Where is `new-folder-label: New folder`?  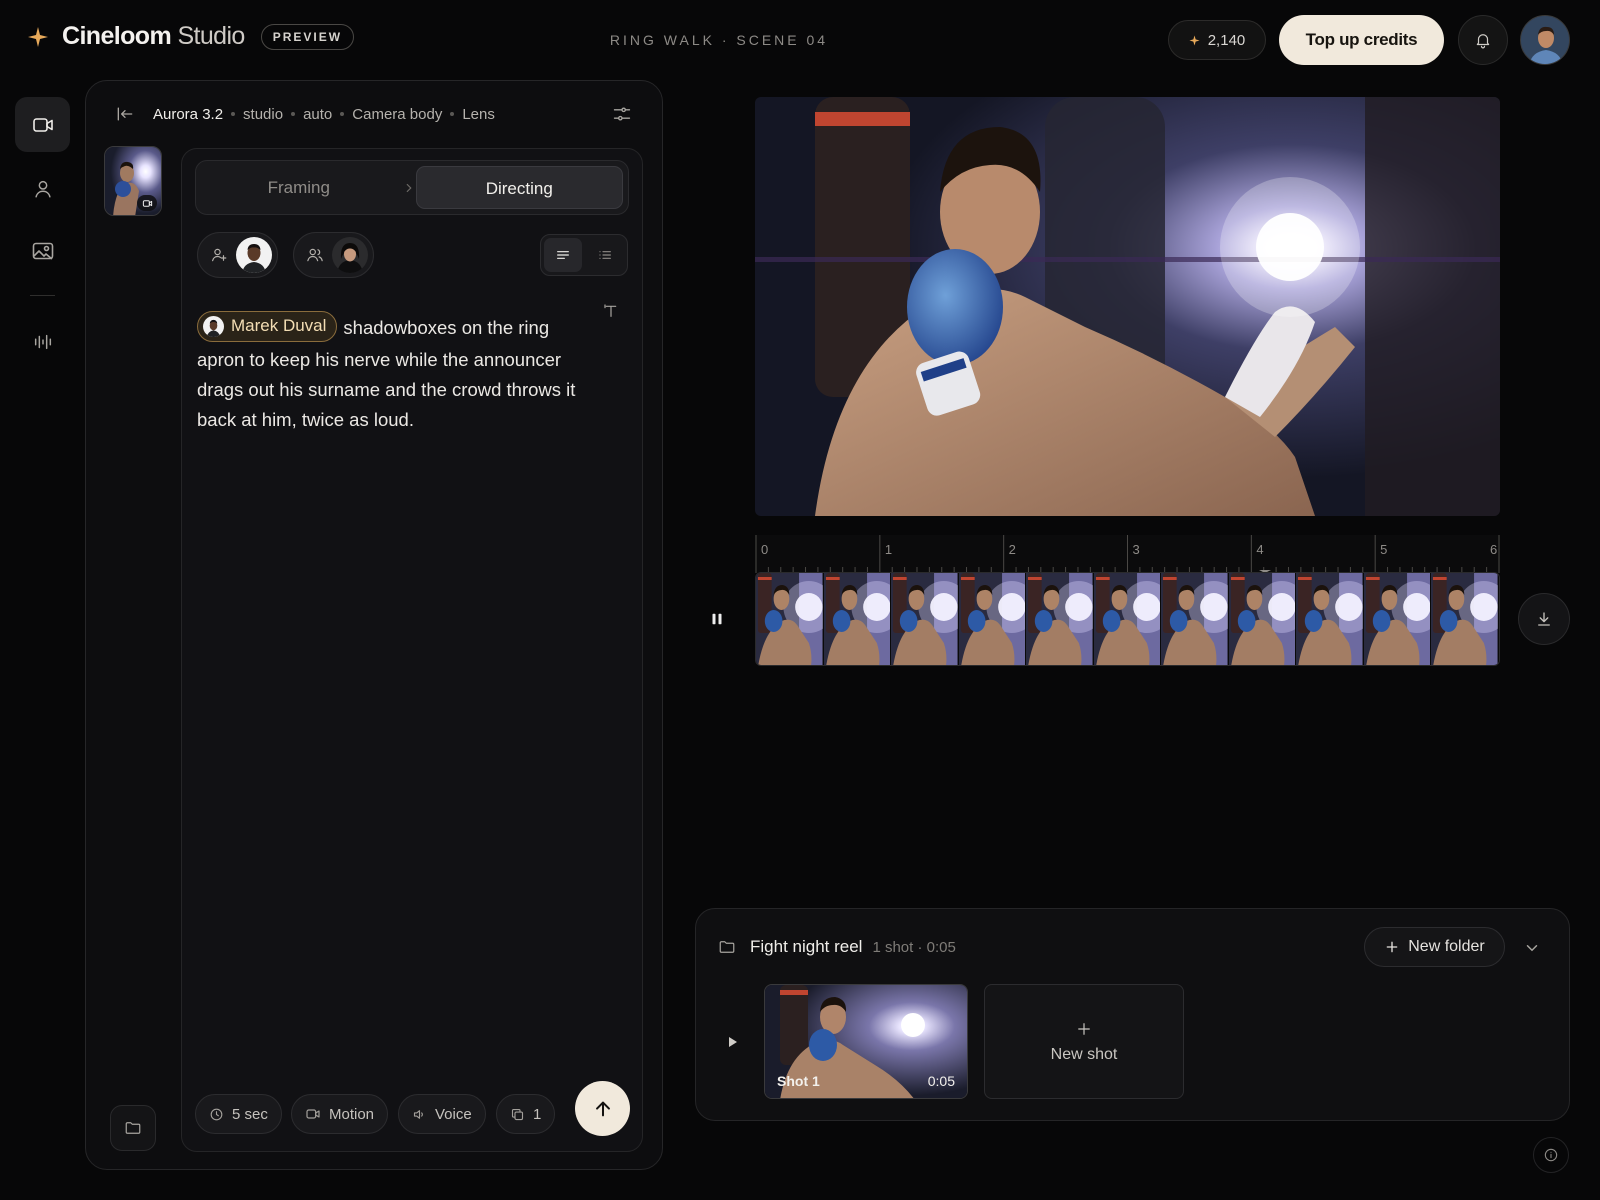 new-folder-label: New folder is located at coordinates (1446, 946).